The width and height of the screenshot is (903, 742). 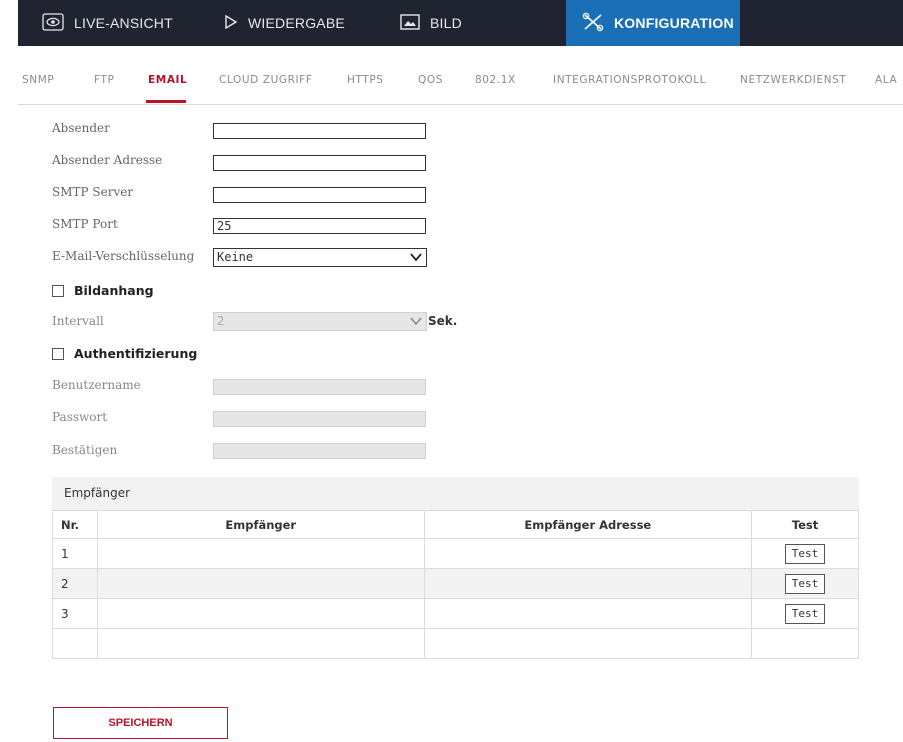 What do you see at coordinates (410, 23) in the screenshot?
I see `image-icon` at bounding box center [410, 23].